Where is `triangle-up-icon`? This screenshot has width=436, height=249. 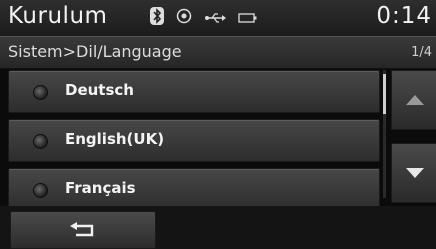
triangle-up-icon is located at coordinates (414, 100).